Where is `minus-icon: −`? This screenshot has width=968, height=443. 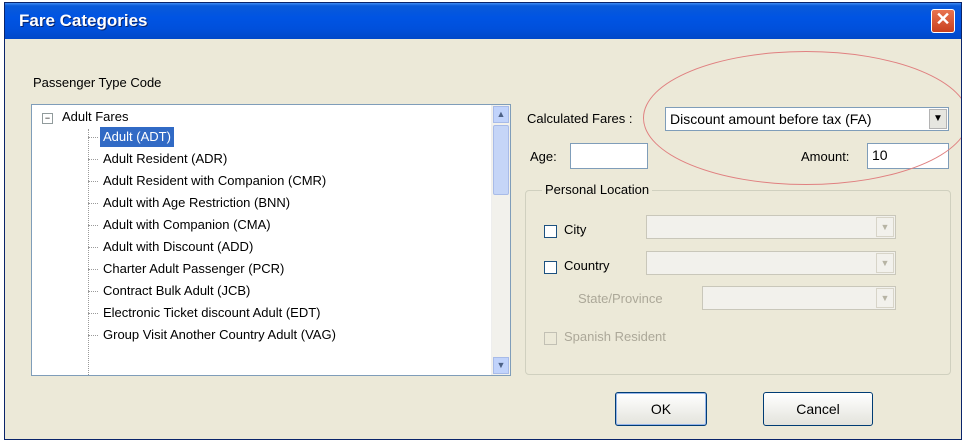
minus-icon: − is located at coordinates (47, 118).